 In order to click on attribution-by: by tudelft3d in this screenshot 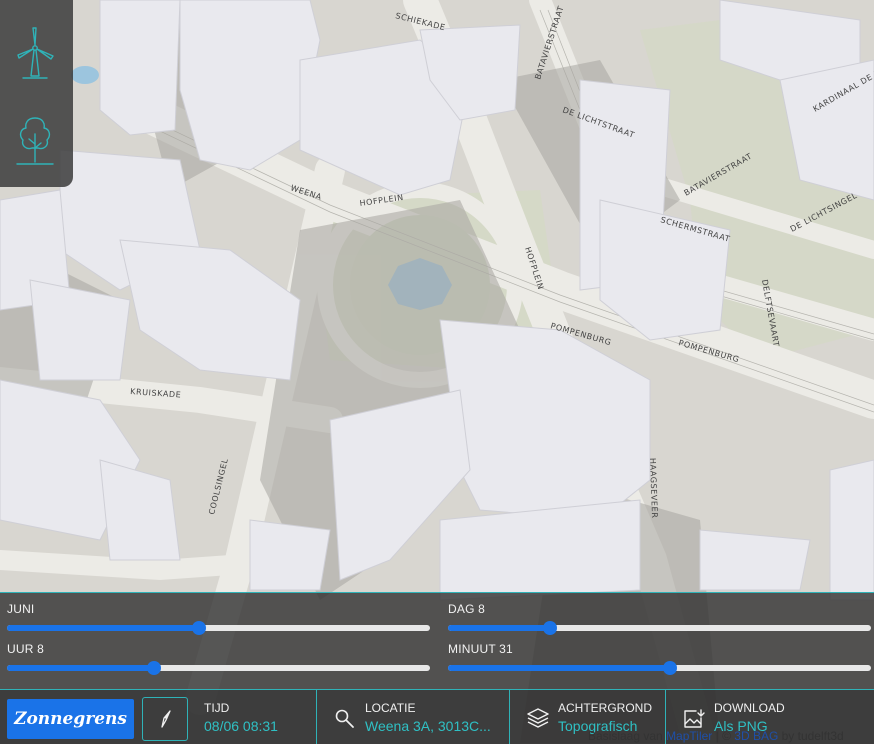, I will do `click(810, 736)`.